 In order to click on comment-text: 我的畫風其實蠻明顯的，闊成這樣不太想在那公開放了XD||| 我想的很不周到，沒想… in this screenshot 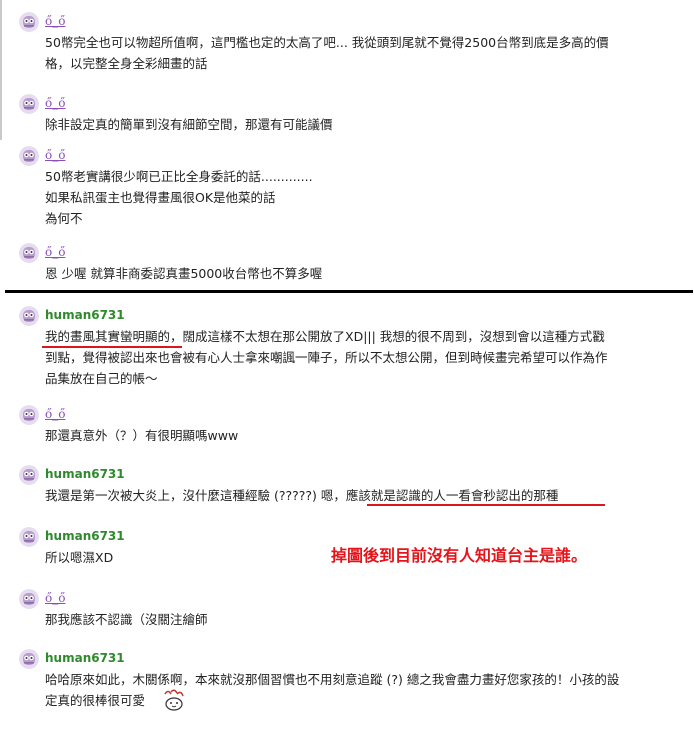, I will do `click(361, 357)`.